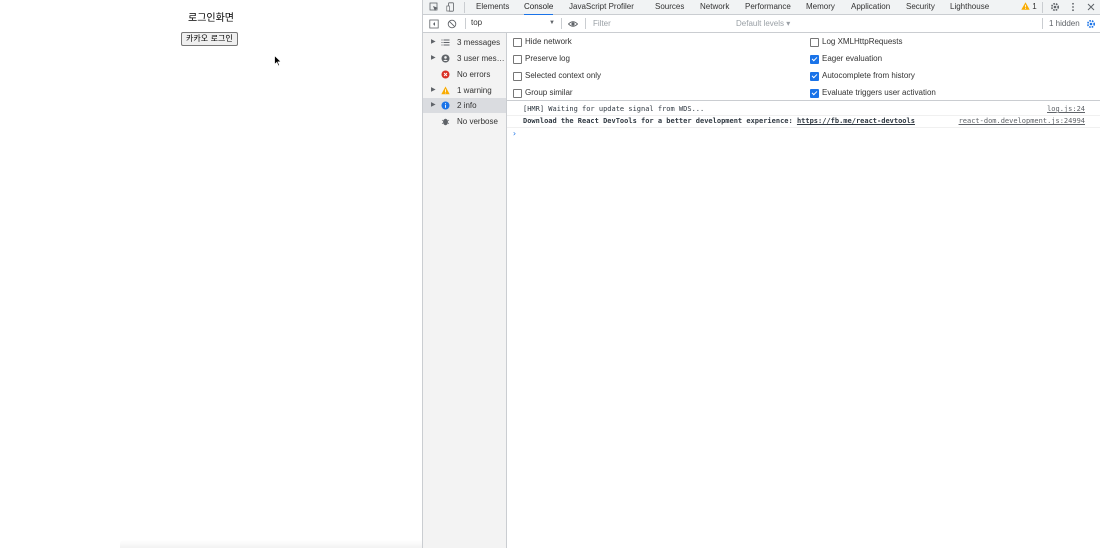  What do you see at coordinates (661, 23) in the screenshot?
I see `filter-input: Filter` at bounding box center [661, 23].